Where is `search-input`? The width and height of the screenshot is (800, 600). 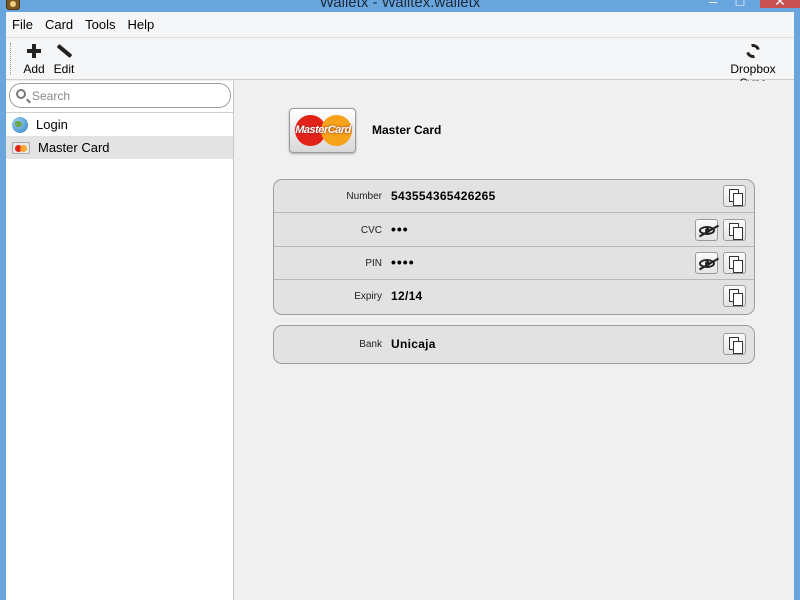
search-input is located at coordinates (127, 95).